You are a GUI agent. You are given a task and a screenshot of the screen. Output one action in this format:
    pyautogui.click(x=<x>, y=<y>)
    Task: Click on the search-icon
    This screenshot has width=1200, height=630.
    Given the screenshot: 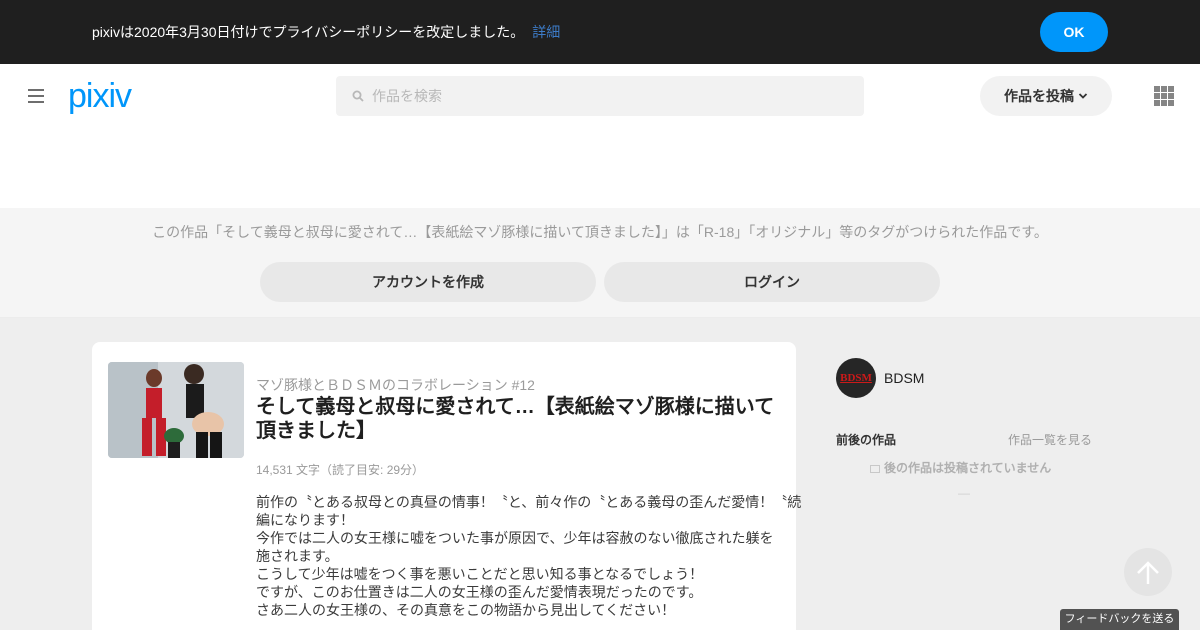 What is the action you would take?
    pyautogui.click(x=358, y=96)
    